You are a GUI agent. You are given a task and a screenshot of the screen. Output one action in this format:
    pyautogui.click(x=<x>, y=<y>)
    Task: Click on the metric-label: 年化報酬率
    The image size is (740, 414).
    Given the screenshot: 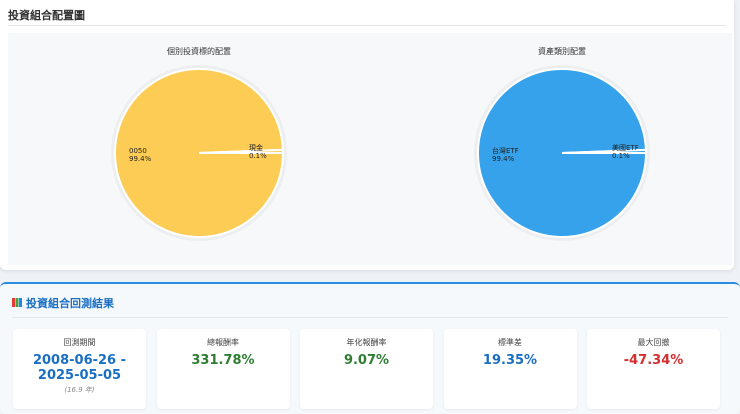 What is the action you would take?
    pyautogui.click(x=366, y=342)
    